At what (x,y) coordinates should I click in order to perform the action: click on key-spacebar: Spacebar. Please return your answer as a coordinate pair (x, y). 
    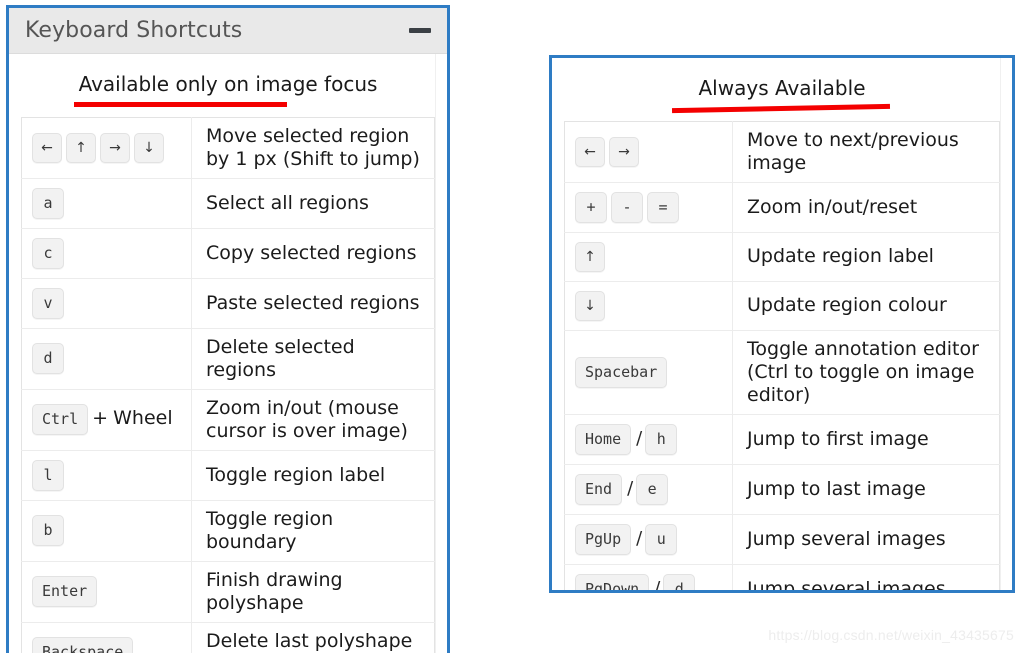
    Looking at the image, I should click on (621, 372).